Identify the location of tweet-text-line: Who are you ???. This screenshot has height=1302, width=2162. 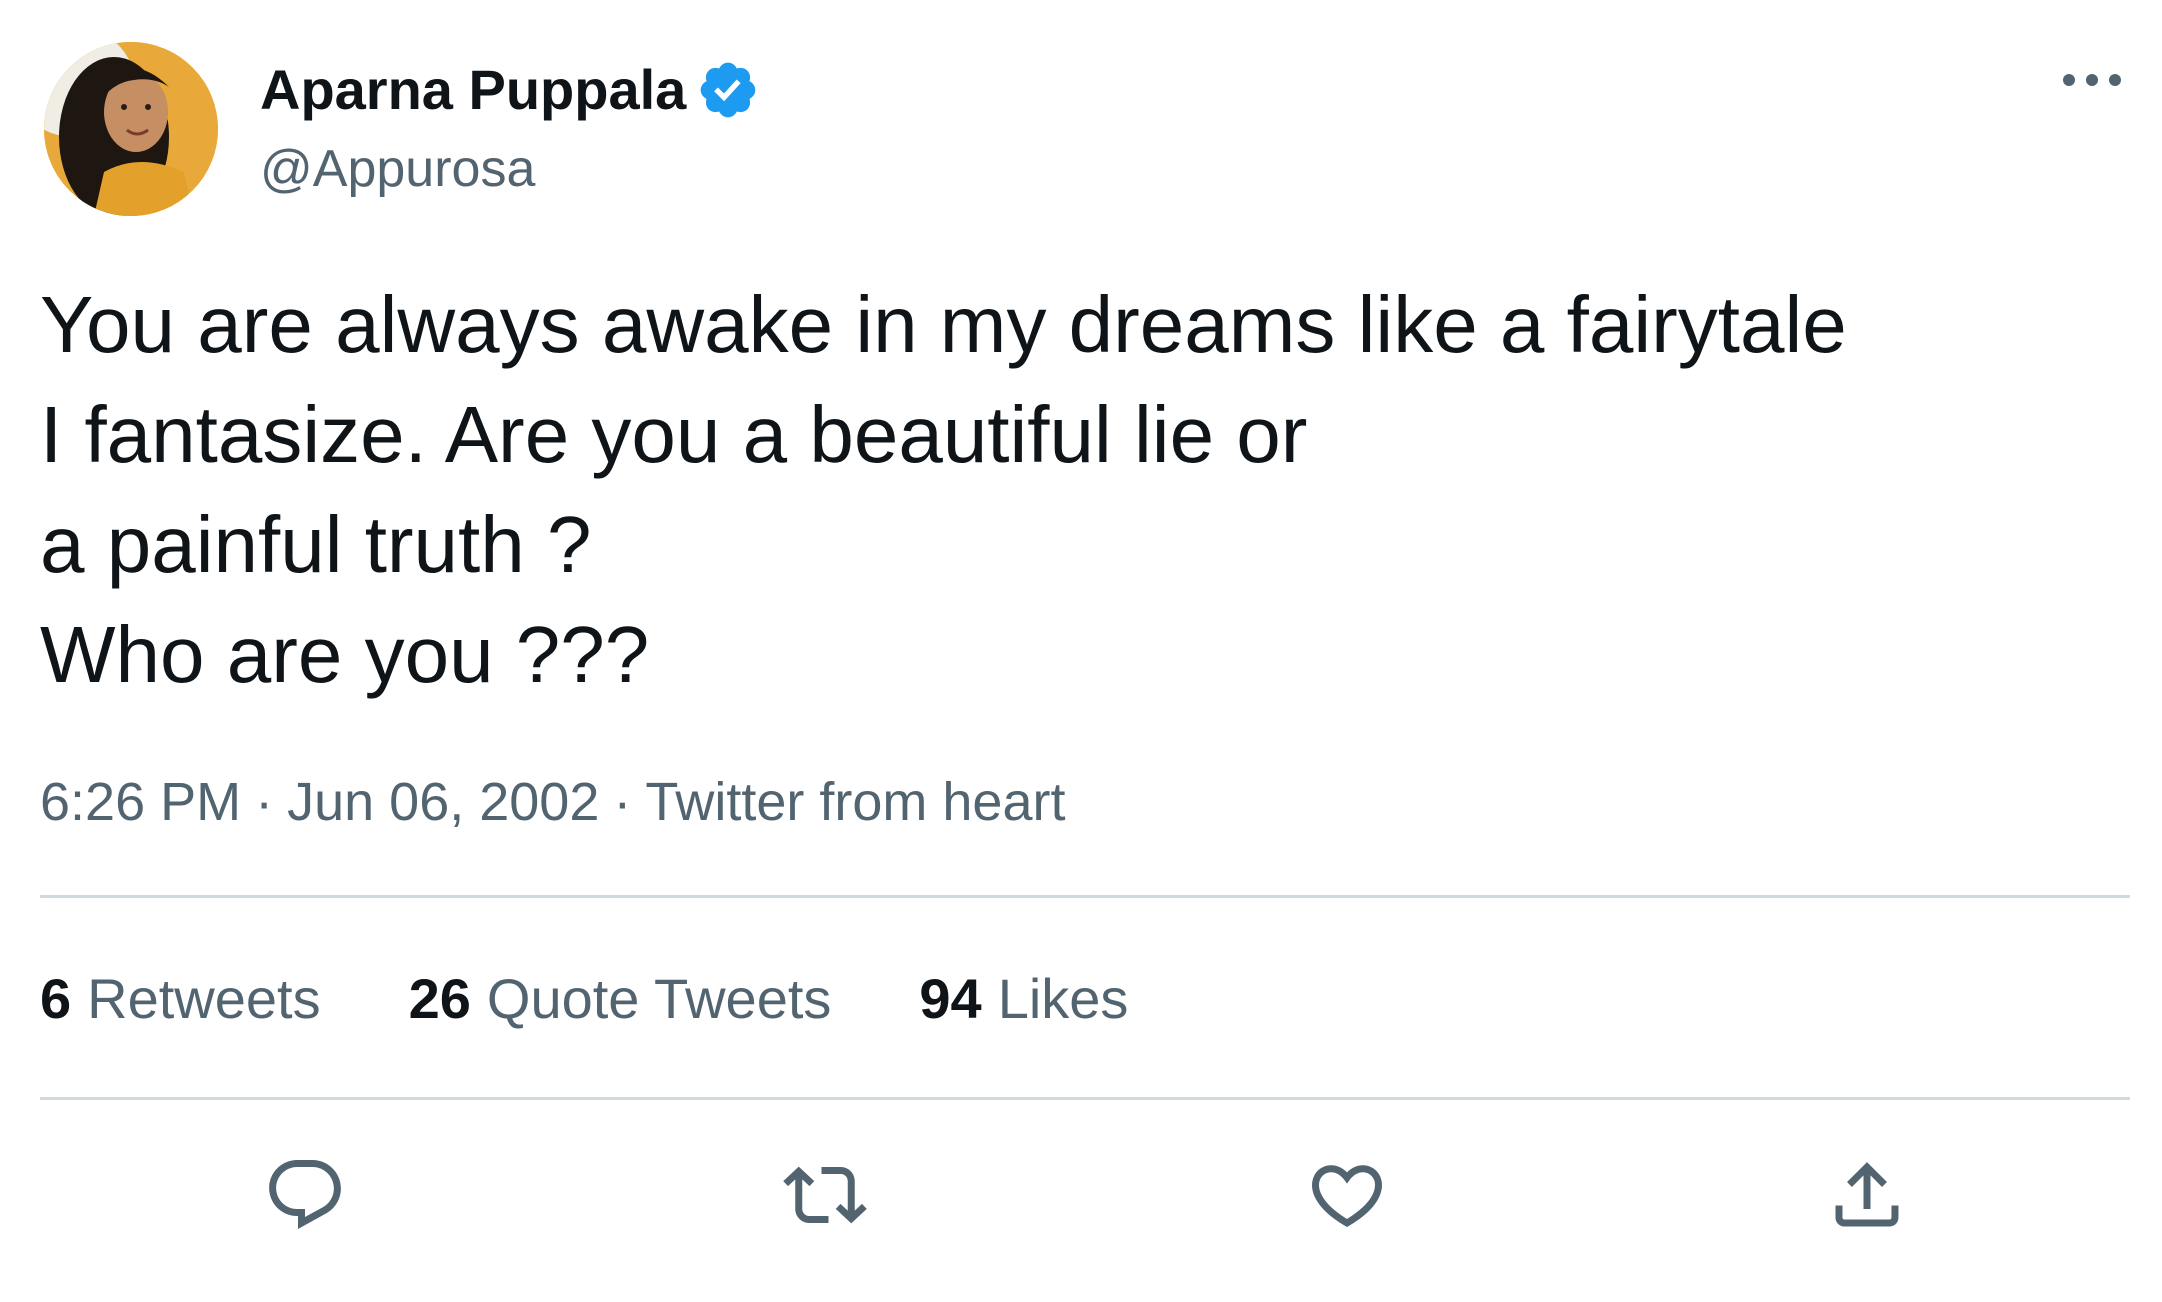
(345, 654).